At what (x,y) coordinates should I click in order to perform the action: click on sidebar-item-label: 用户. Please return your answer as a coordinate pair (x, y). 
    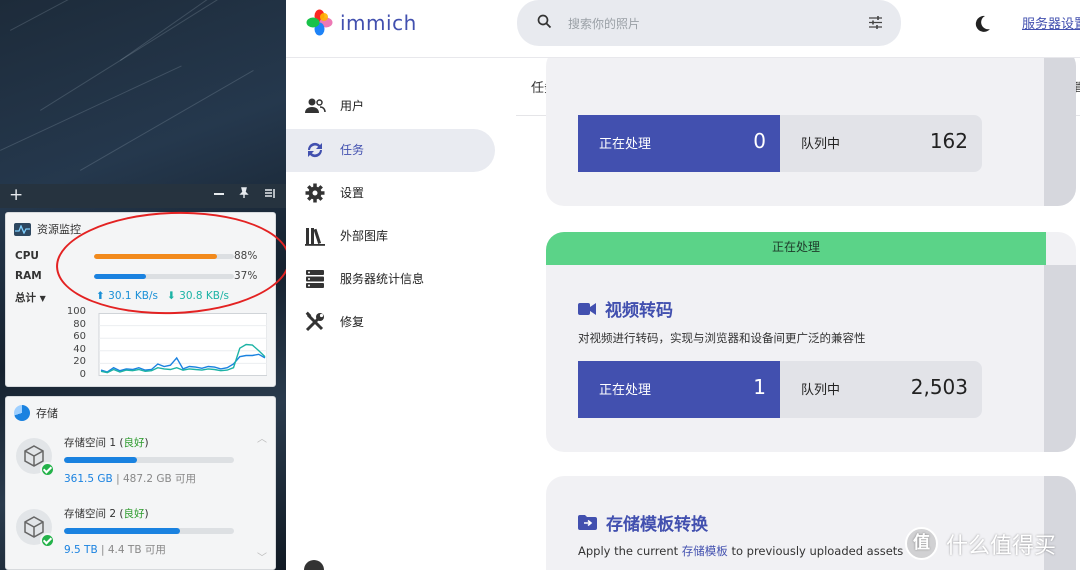
    Looking at the image, I should click on (352, 106).